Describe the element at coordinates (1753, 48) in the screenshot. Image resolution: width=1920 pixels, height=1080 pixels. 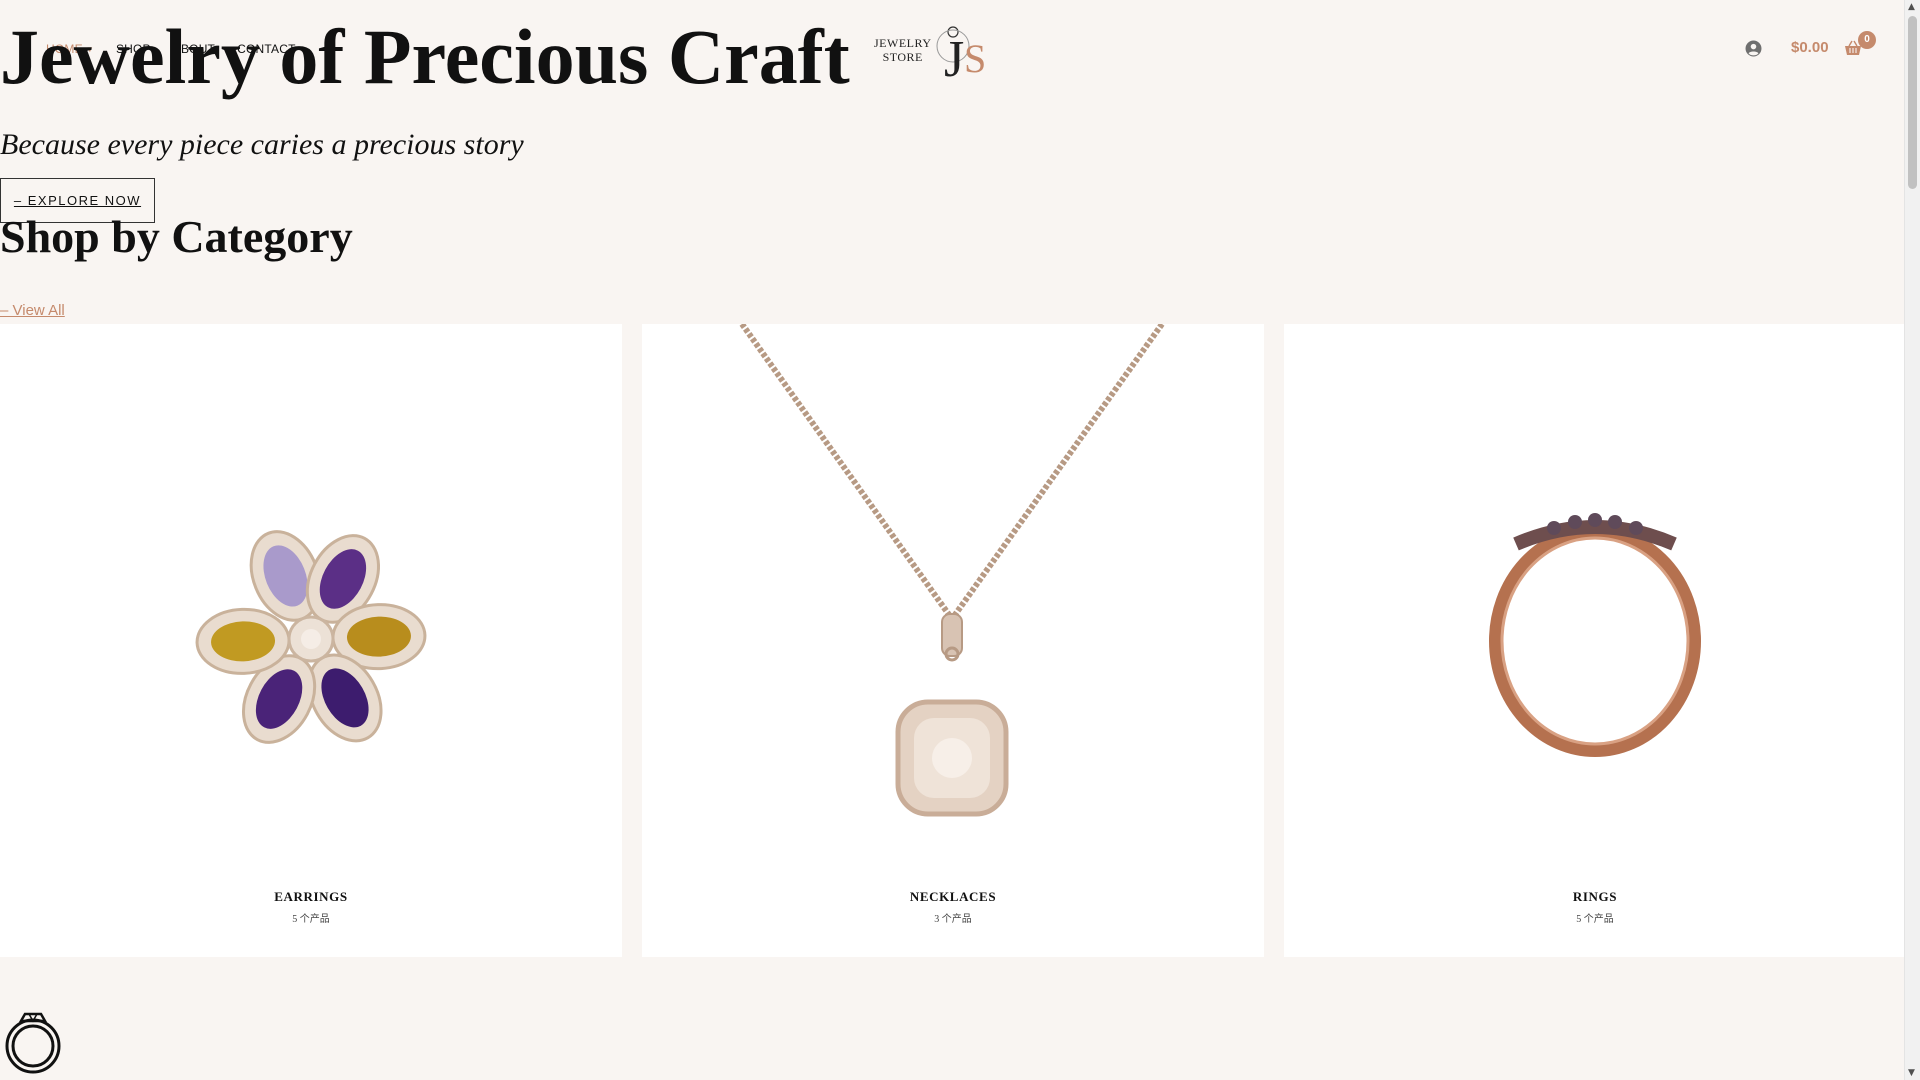
I see `user-icon` at that location.